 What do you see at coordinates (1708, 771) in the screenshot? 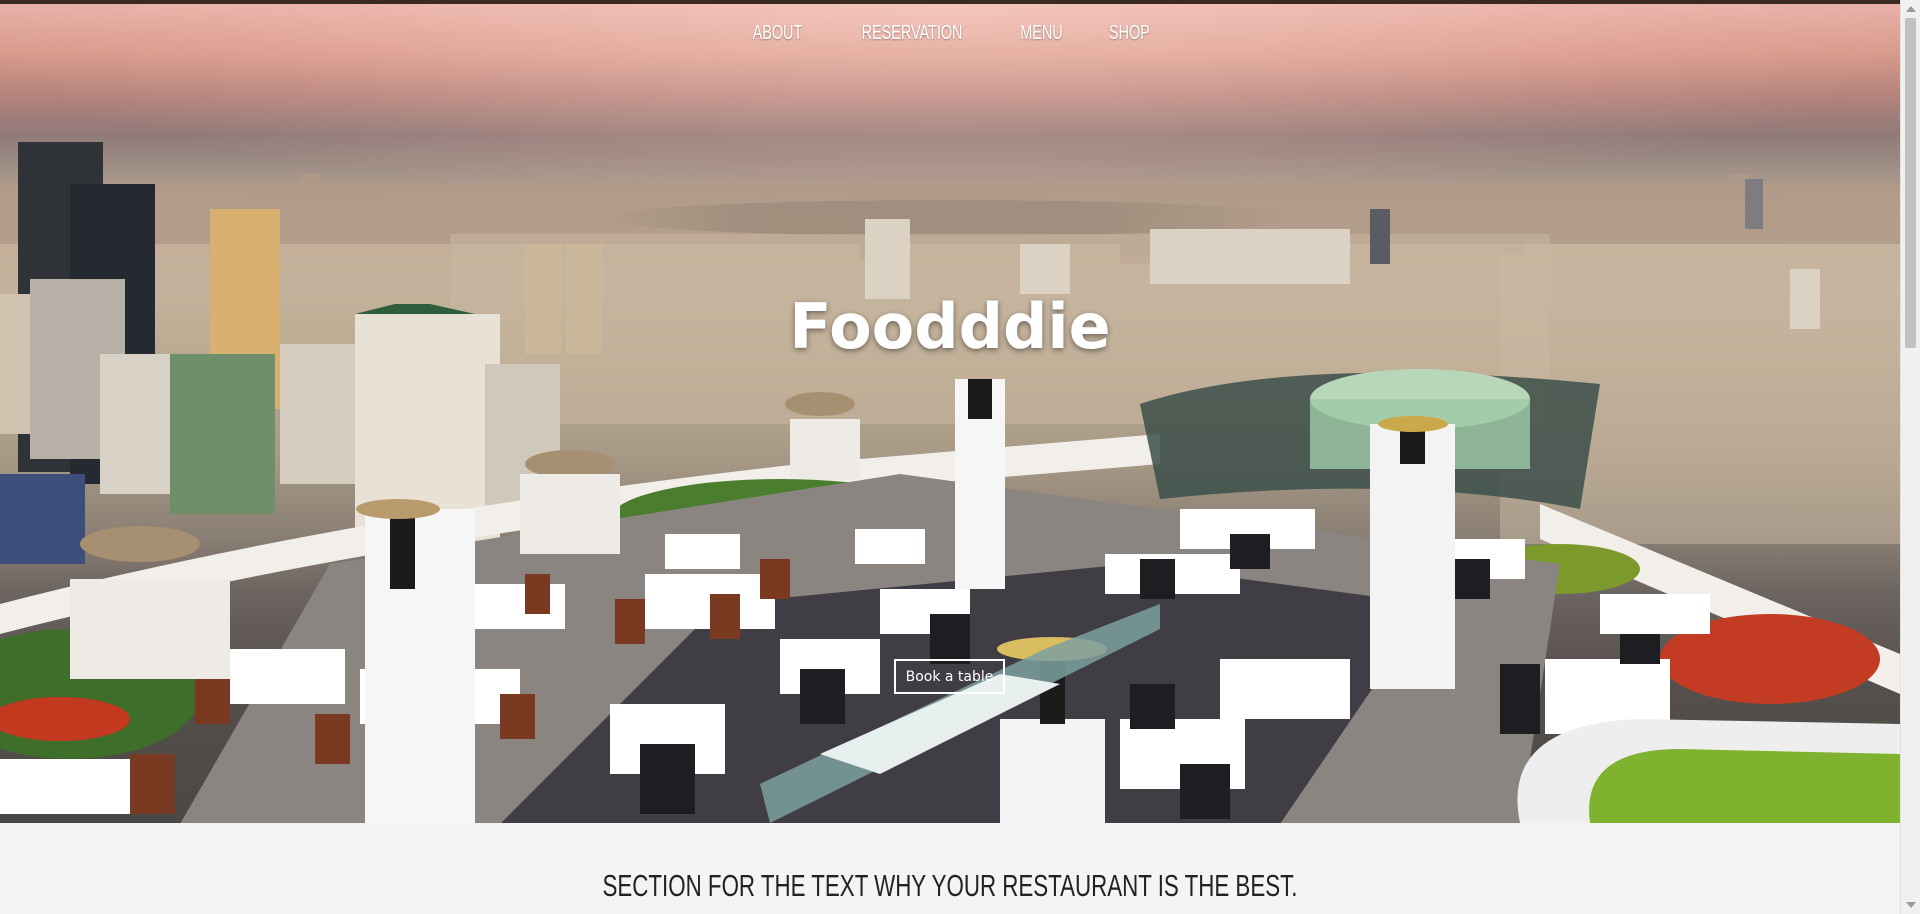
I see `round-planter` at bounding box center [1708, 771].